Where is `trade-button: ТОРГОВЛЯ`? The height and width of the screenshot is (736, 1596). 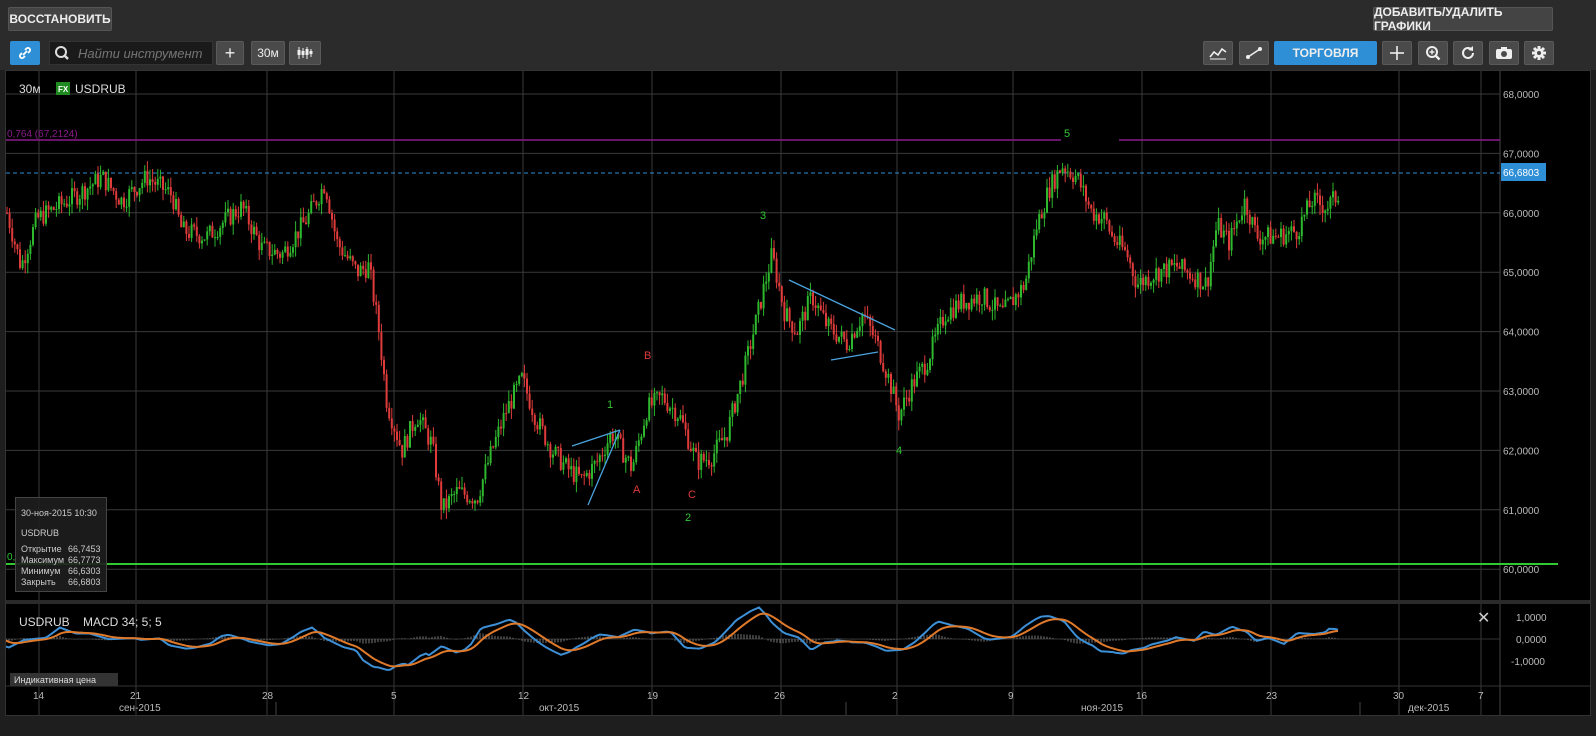 trade-button: ТОРГОВЛЯ is located at coordinates (1325, 53).